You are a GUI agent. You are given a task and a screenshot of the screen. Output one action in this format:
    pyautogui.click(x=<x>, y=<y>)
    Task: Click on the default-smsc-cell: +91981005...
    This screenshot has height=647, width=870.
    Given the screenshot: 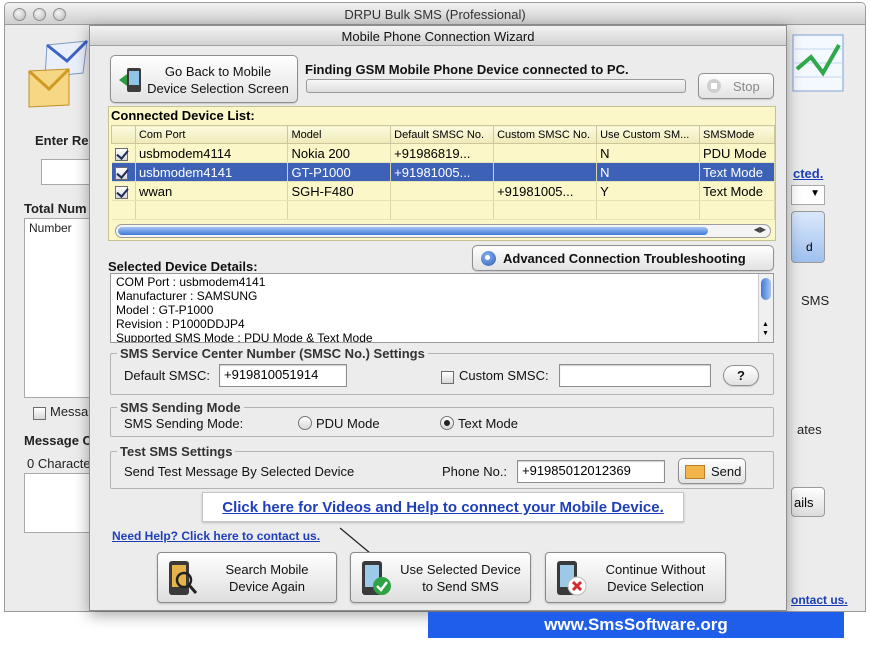 What is the action you would take?
    pyautogui.click(x=442, y=172)
    